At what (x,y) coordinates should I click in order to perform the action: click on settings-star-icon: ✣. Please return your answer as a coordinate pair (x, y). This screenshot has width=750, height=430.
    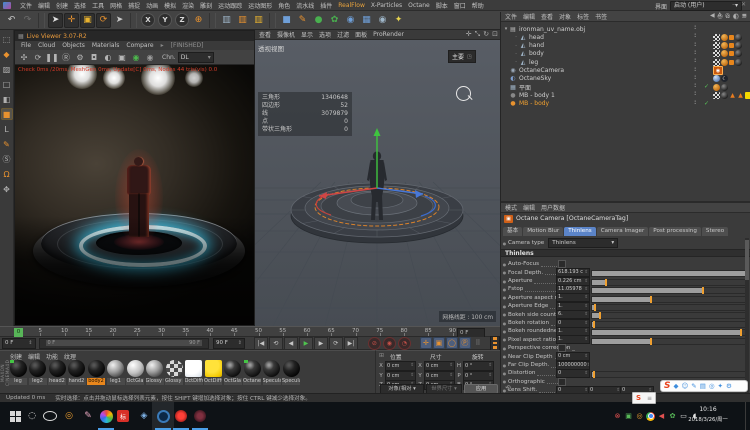
    Looking at the image, I should click on (24, 57).